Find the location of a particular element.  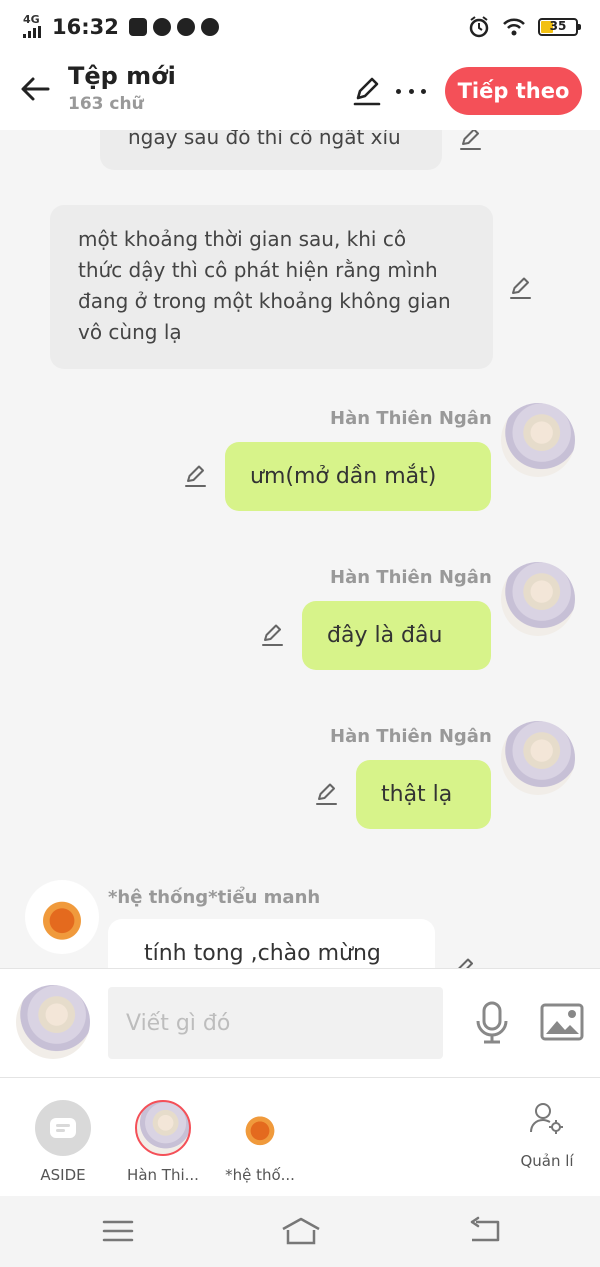

message-bubble: ưm(mở dần mắt) is located at coordinates (358, 476).